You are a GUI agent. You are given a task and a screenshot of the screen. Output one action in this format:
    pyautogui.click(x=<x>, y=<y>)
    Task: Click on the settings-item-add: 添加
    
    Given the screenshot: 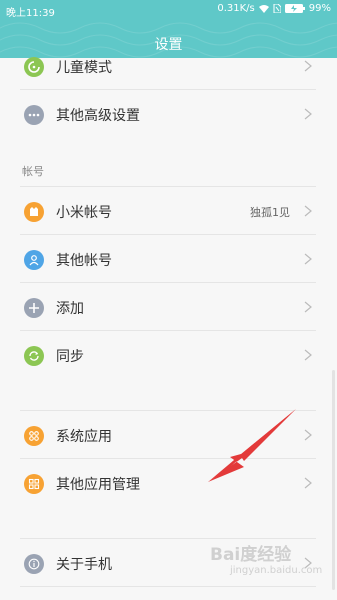 What is the action you would take?
    pyautogui.click(x=158, y=307)
    